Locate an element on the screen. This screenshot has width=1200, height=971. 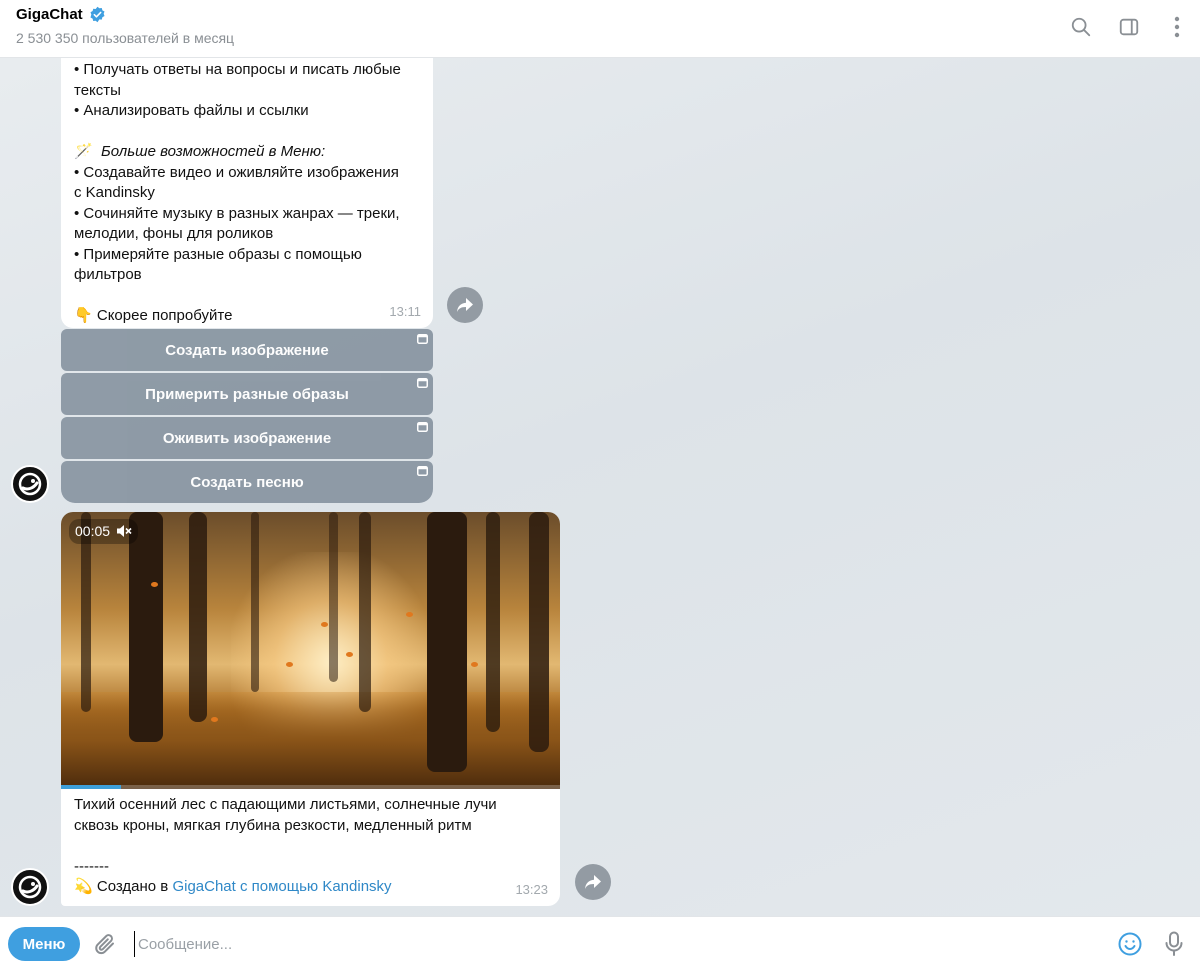
created-prefix: Создано в is located at coordinates (132, 886).